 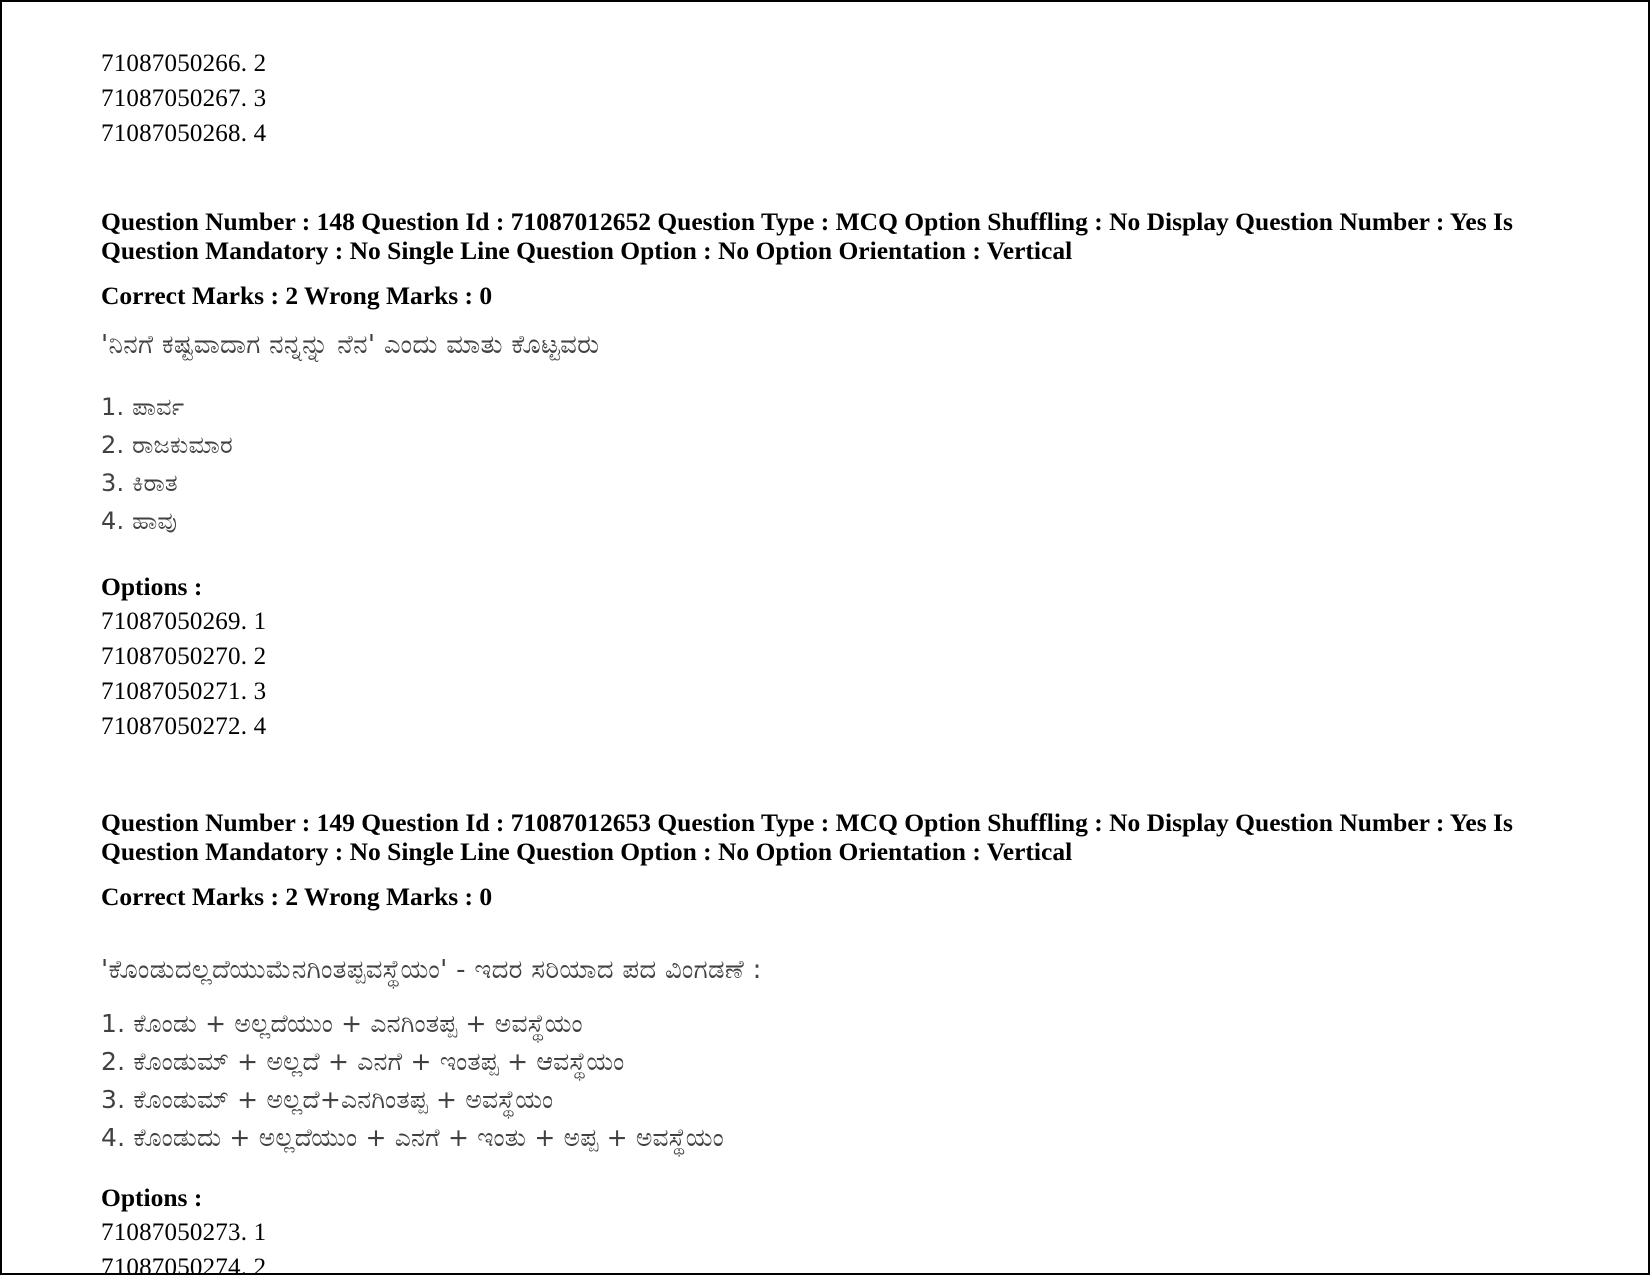 What do you see at coordinates (184, 1232) in the screenshot?
I see `option-id-line: 71087050273. 1` at bounding box center [184, 1232].